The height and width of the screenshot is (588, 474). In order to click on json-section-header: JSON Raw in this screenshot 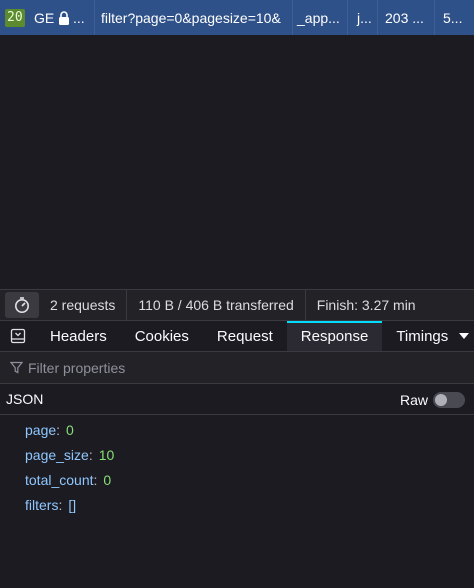, I will do `click(237, 399)`.